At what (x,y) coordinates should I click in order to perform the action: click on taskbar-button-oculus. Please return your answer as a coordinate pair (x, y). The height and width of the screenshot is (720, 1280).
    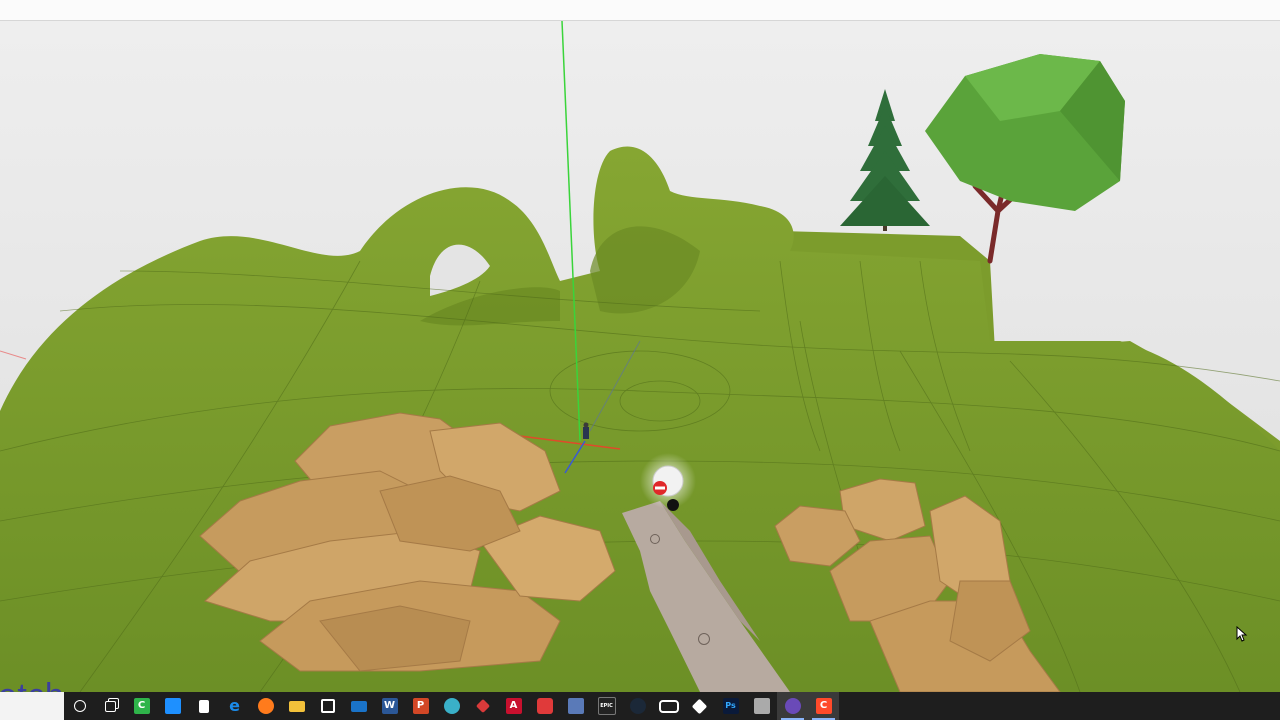
    Looking at the image, I should click on (668, 706).